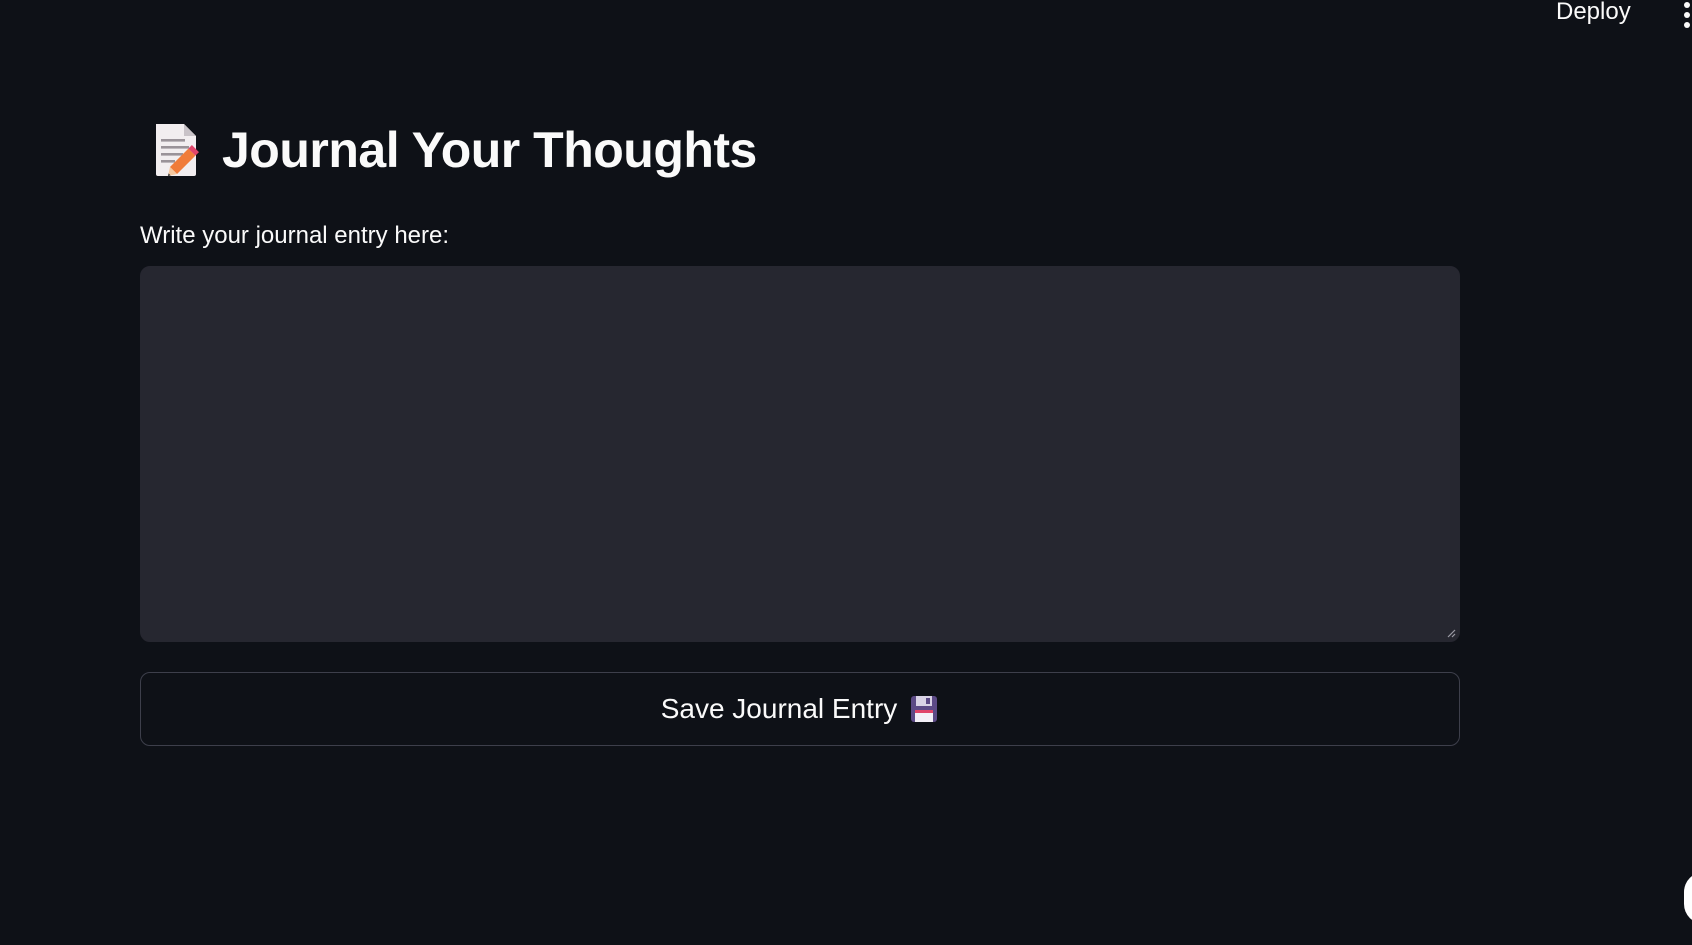  I want to click on deploy-button: Deploy, so click(1593, 13).